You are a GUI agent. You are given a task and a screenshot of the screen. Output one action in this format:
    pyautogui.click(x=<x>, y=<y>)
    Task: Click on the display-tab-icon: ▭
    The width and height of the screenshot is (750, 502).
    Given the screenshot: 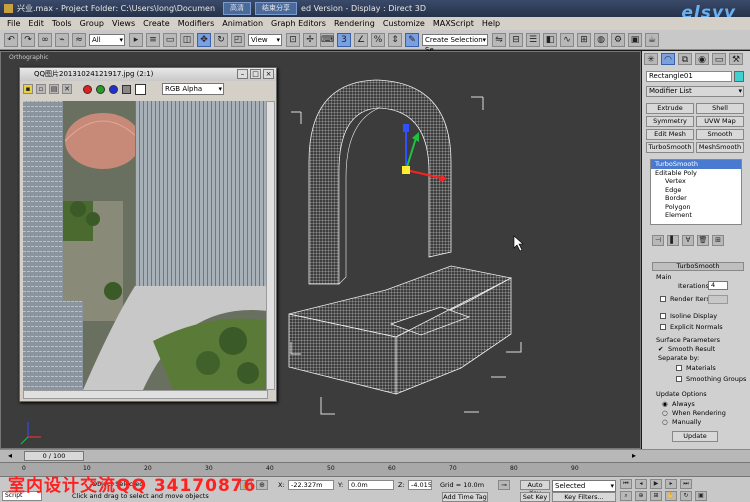 What is the action you would take?
    pyautogui.click(x=719, y=59)
    